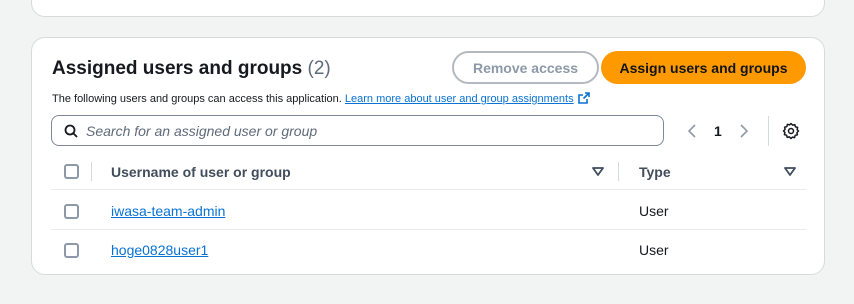  Describe the element at coordinates (583, 98) in the screenshot. I see `external-link-icon` at that location.